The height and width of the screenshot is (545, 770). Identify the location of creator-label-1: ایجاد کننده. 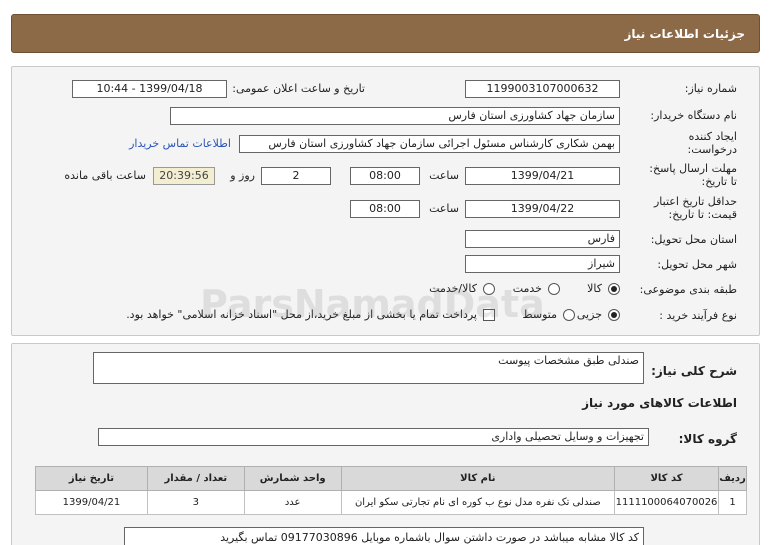
(712, 136).